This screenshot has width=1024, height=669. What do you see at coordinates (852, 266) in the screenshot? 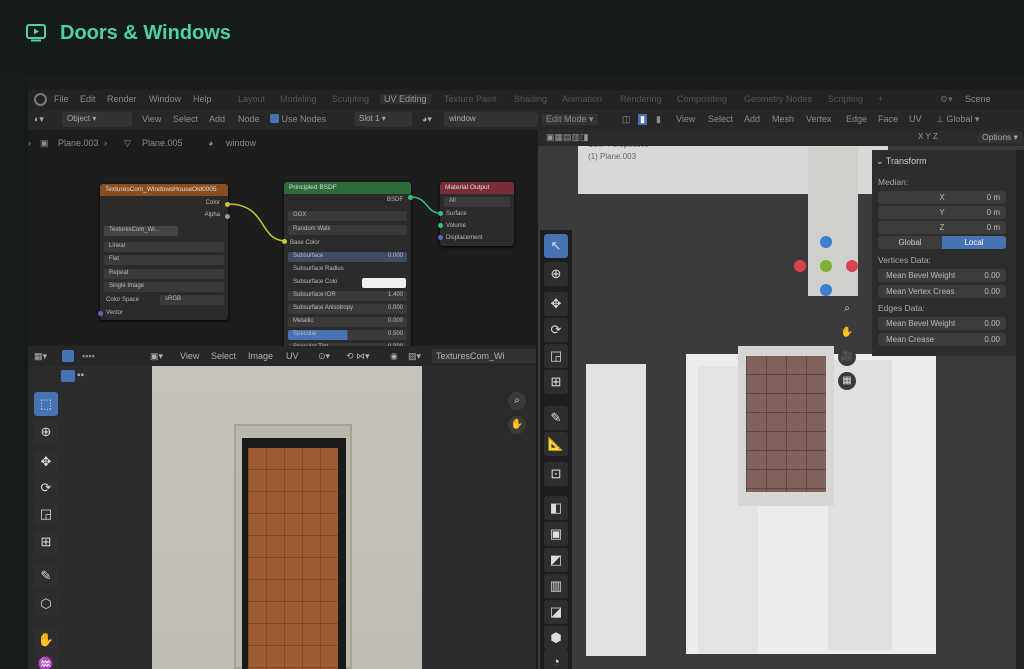
I see `gizmo-neg-x-axis` at bounding box center [852, 266].